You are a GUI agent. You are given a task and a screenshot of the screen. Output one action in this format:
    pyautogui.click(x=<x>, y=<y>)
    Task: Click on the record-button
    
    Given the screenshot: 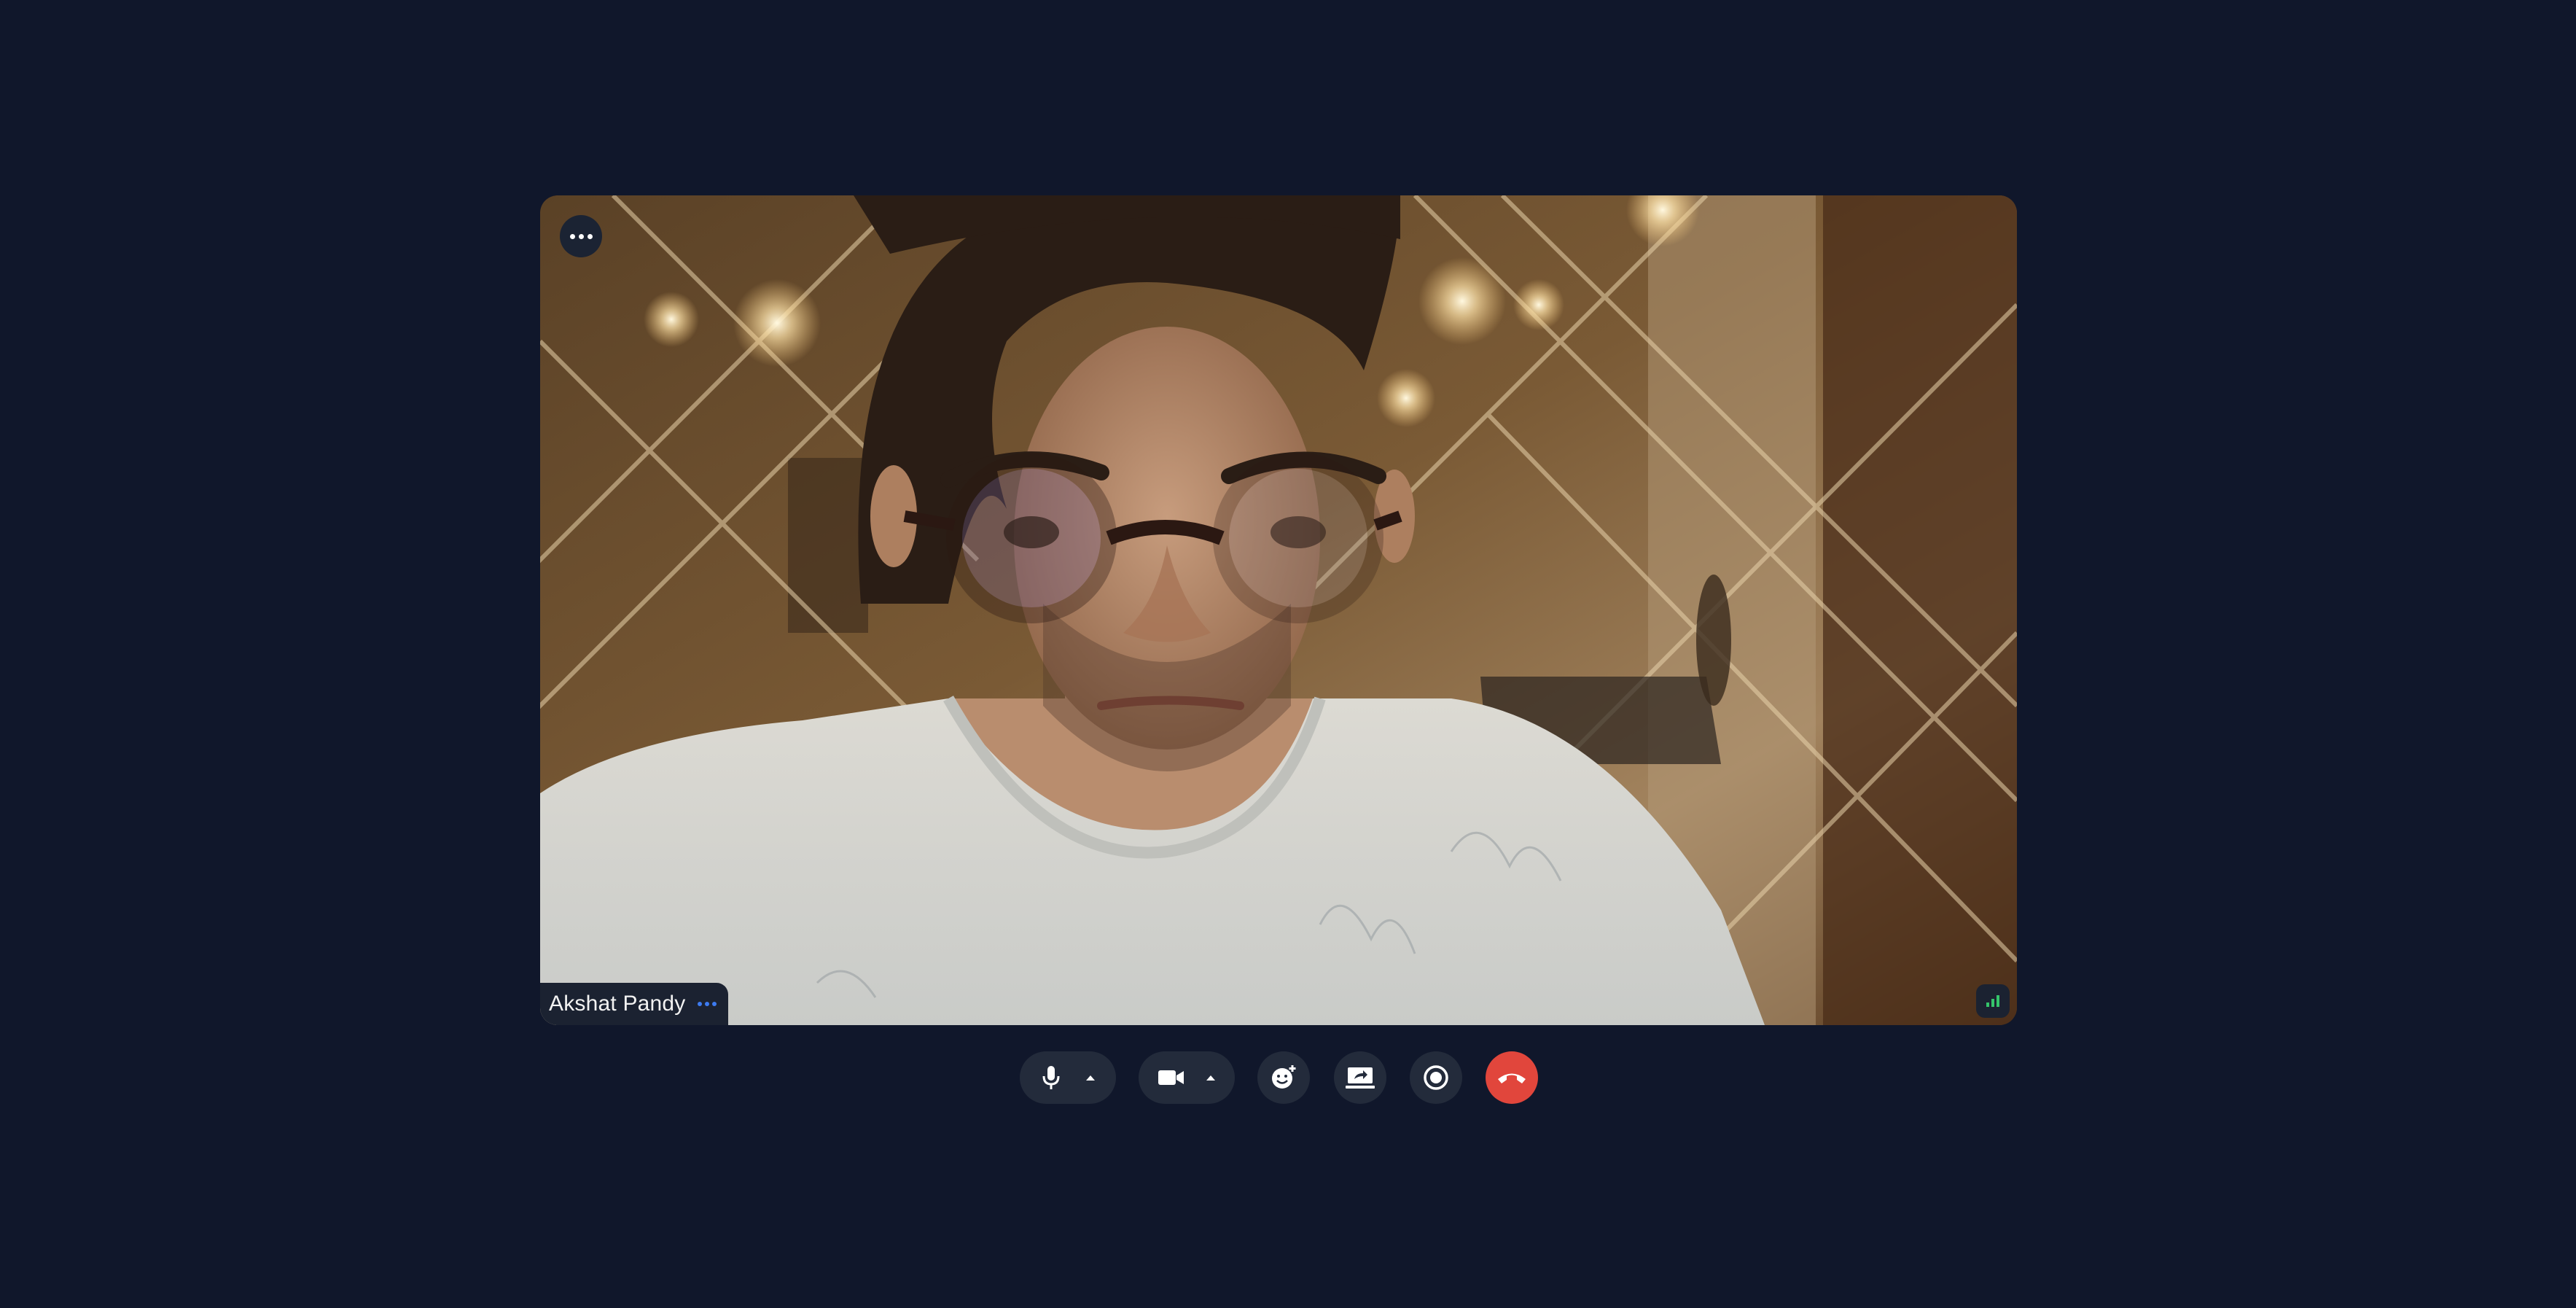 What is the action you would take?
    pyautogui.click(x=1436, y=1077)
    